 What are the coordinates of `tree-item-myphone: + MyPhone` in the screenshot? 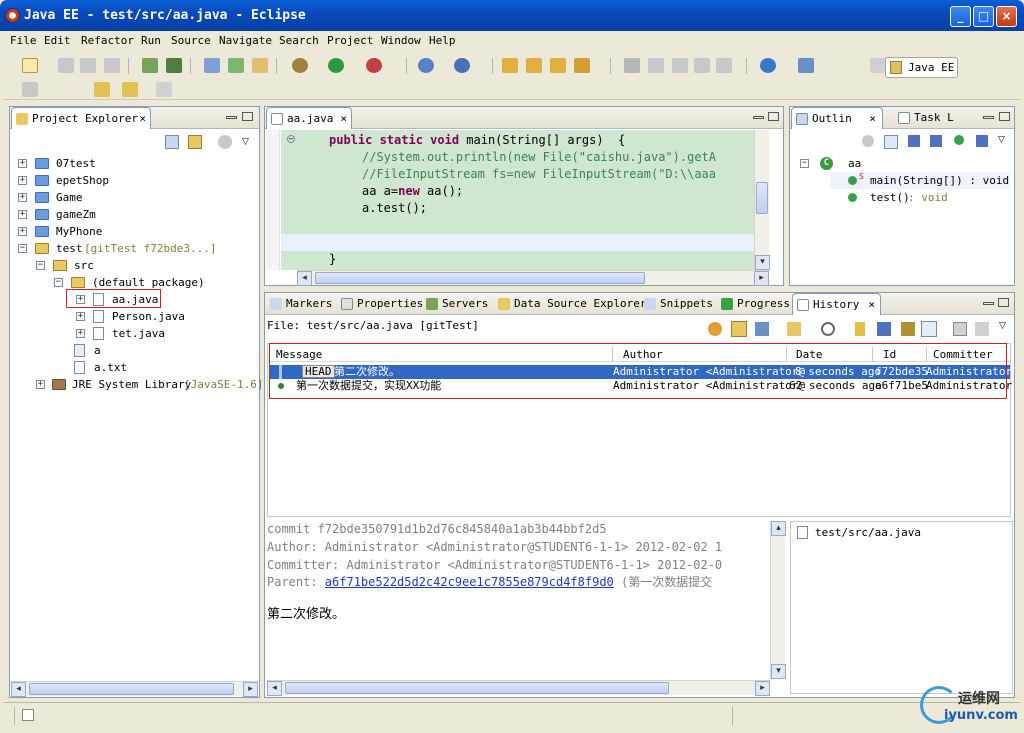 It's located at (133, 231).